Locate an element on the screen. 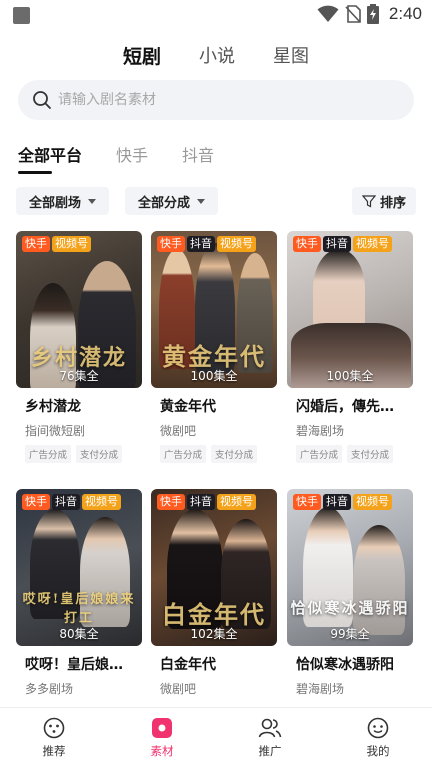 This screenshot has height=768, width=432. drama-card: 哎呀!皇后娘娘来打工 快手 抖音 视频号 80集全 哎呀！皇后娘… 多多剧场 is located at coordinates (79, 593).